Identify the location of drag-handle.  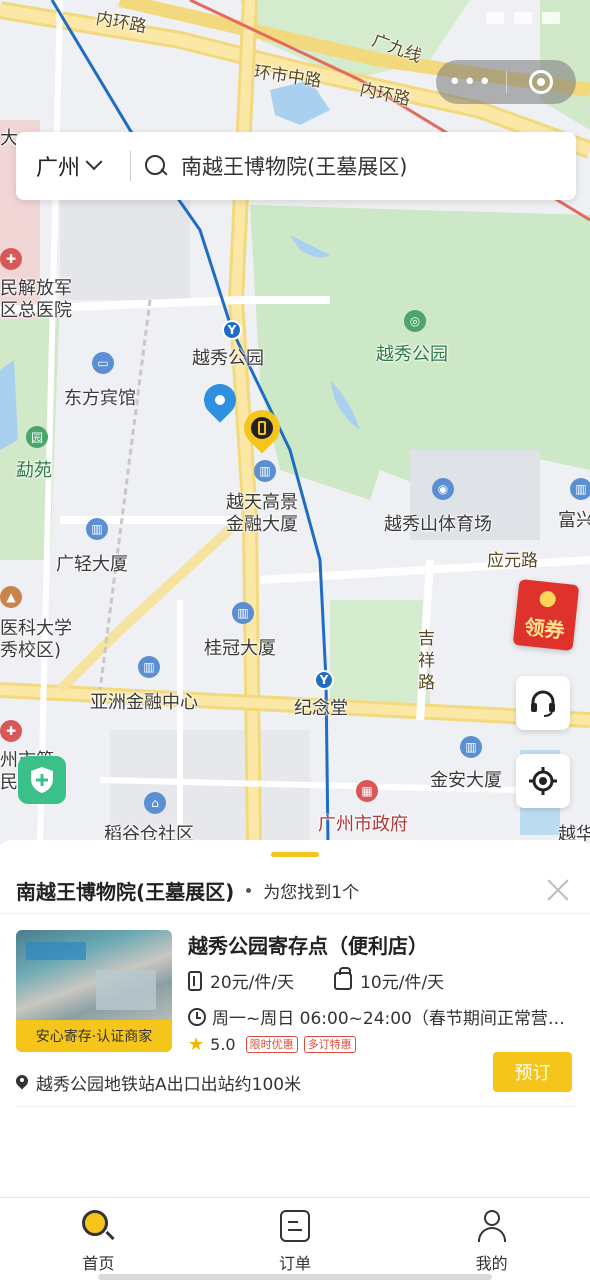
(295, 854).